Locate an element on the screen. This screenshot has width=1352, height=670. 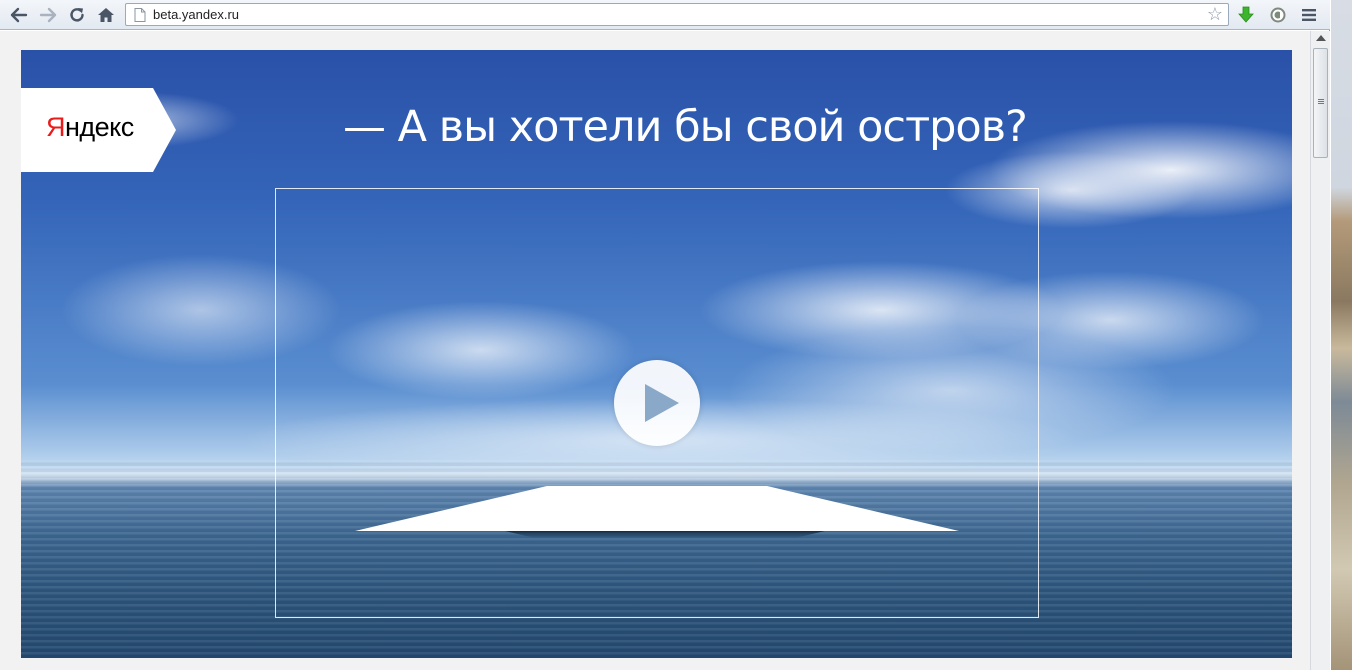
menu-button is located at coordinates (1309, 15).